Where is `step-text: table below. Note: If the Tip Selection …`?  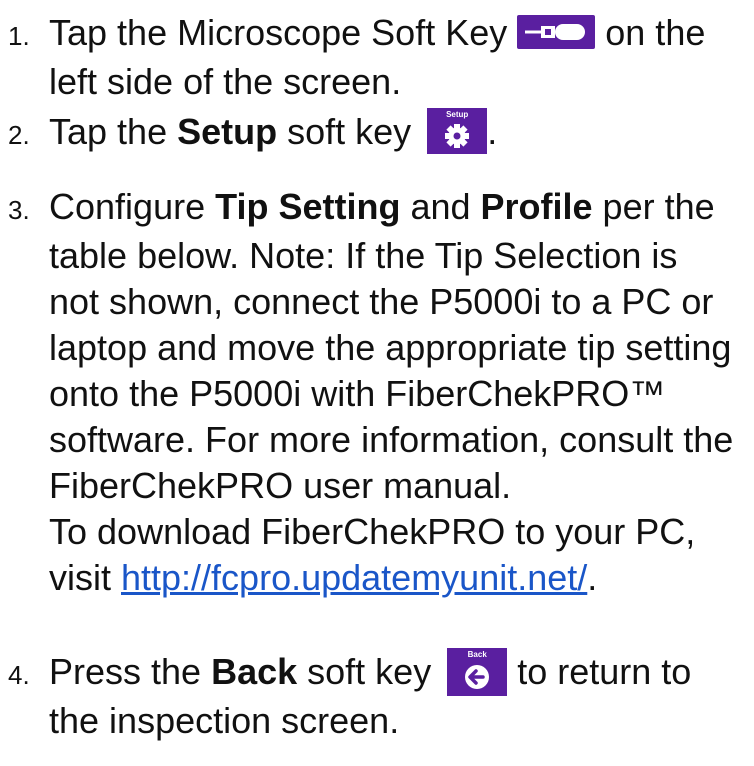 step-text: table below. Note: If the Tip Selection … is located at coordinates (363, 255).